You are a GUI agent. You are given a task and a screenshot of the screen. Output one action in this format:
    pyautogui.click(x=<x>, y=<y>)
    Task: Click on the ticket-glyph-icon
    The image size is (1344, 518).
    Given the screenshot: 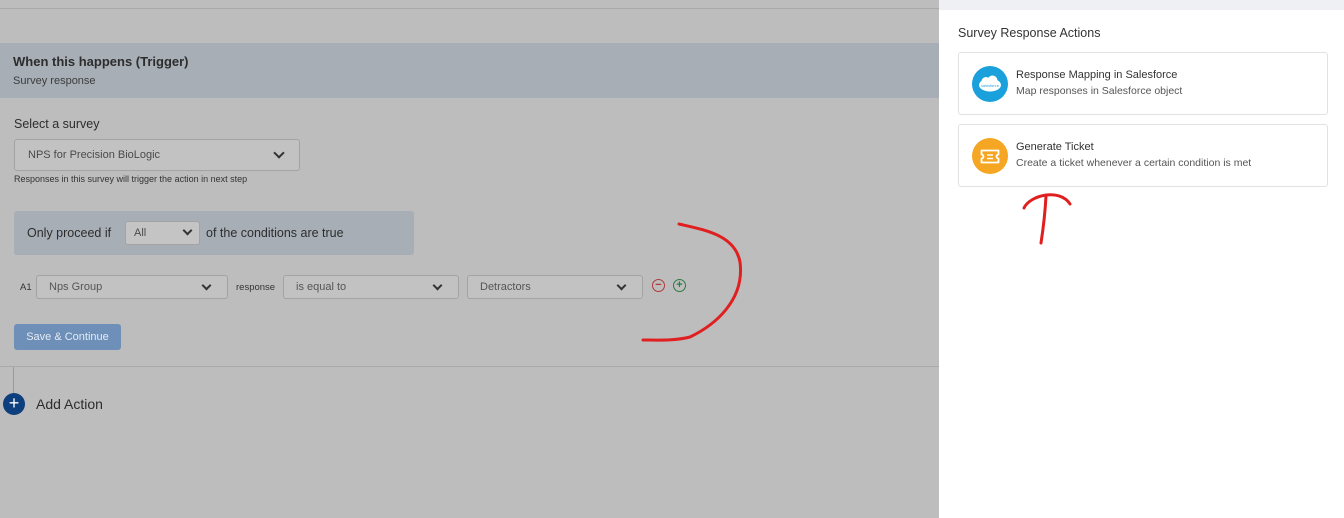 What is the action you would take?
    pyautogui.click(x=990, y=156)
    